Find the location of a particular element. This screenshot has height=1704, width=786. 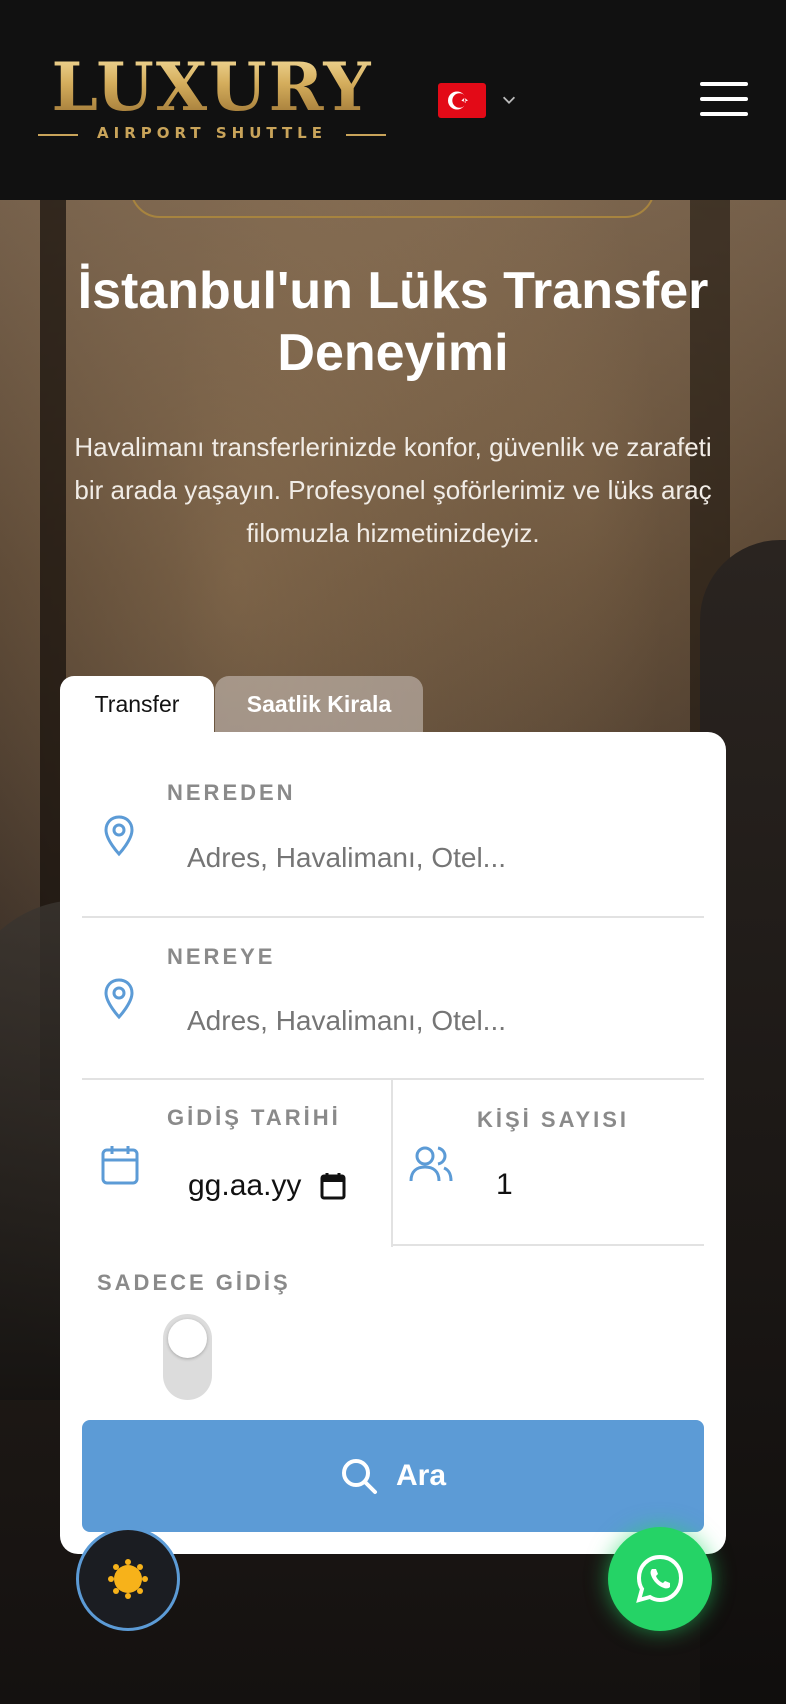

one-way-toggle is located at coordinates (187, 1357).